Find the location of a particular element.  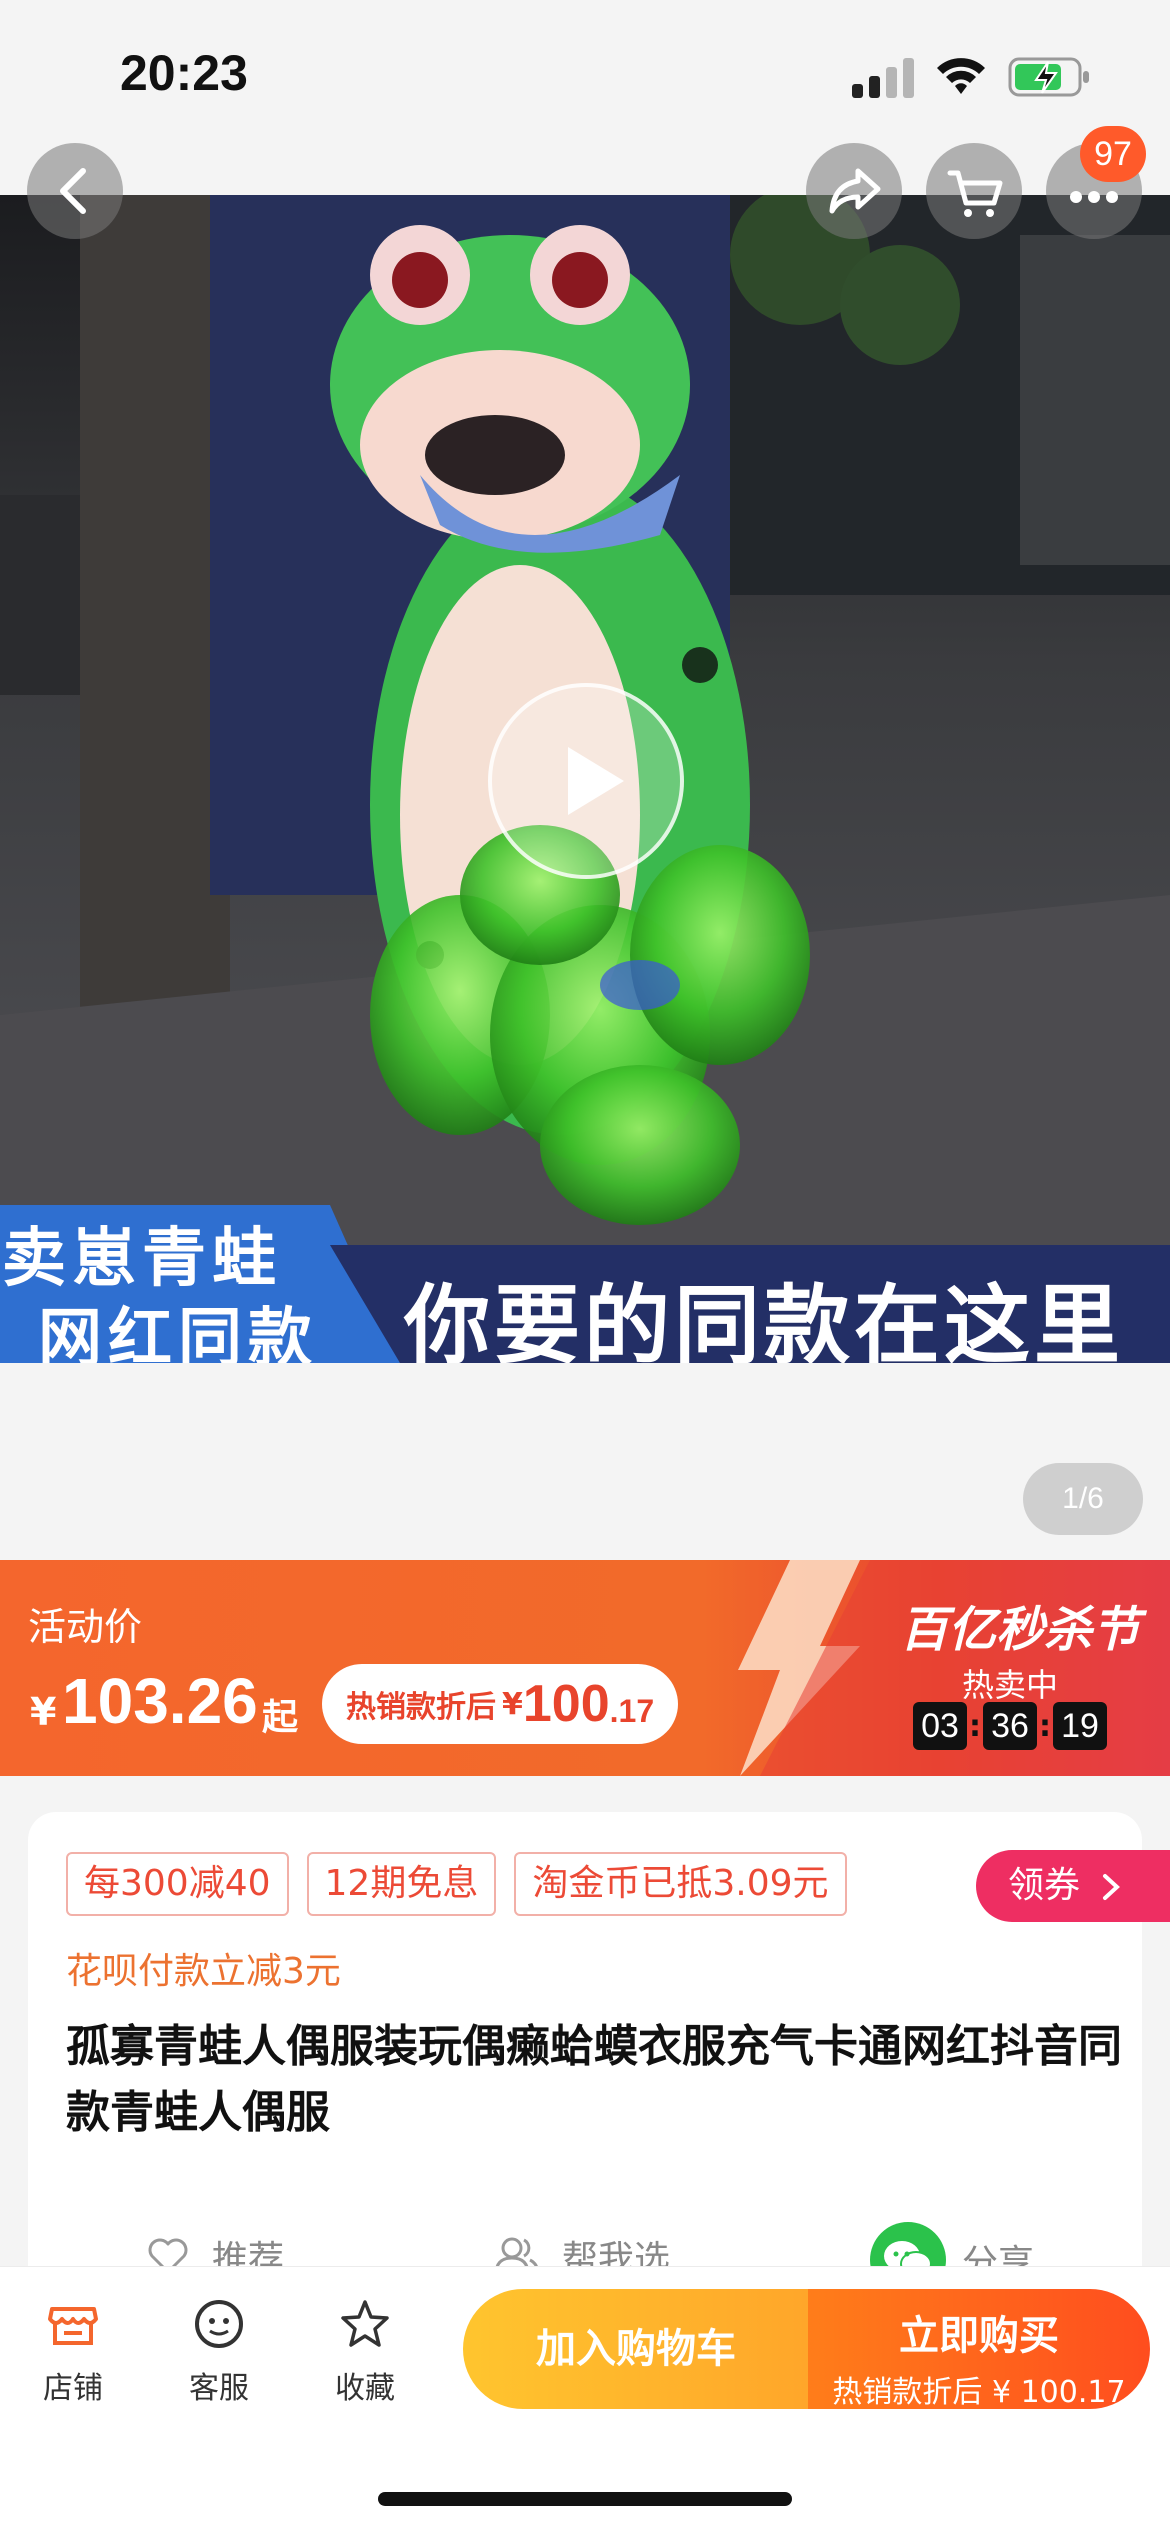

back-button is located at coordinates (75, 191).